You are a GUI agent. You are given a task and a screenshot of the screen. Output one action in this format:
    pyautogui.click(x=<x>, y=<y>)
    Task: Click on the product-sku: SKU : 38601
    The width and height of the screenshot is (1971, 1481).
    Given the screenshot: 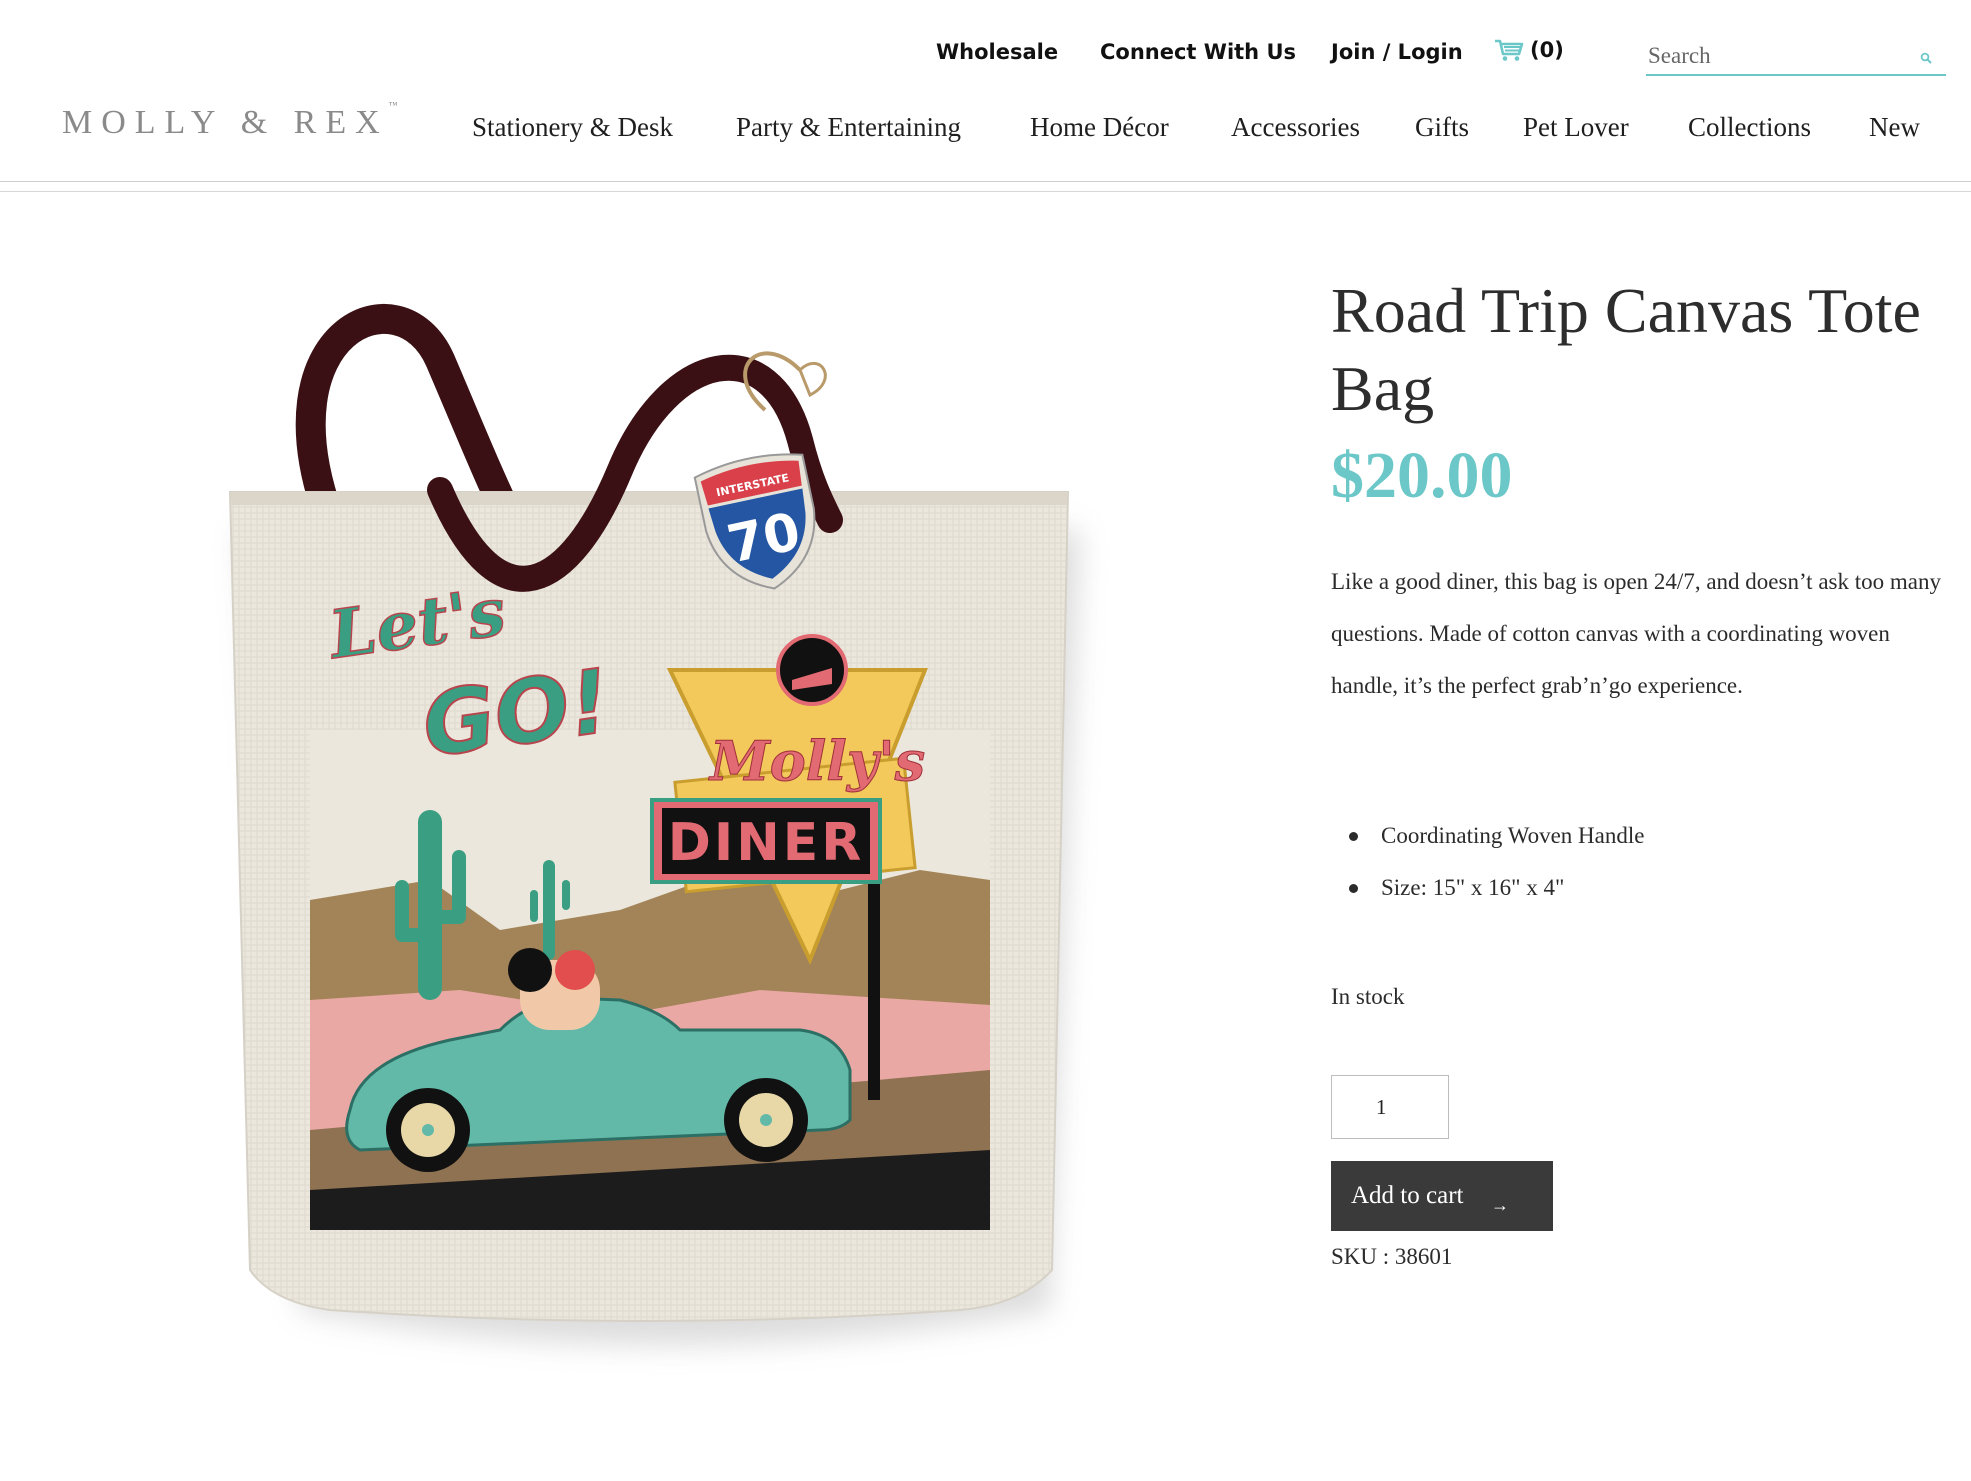 What is the action you would take?
    pyautogui.click(x=1392, y=1256)
    